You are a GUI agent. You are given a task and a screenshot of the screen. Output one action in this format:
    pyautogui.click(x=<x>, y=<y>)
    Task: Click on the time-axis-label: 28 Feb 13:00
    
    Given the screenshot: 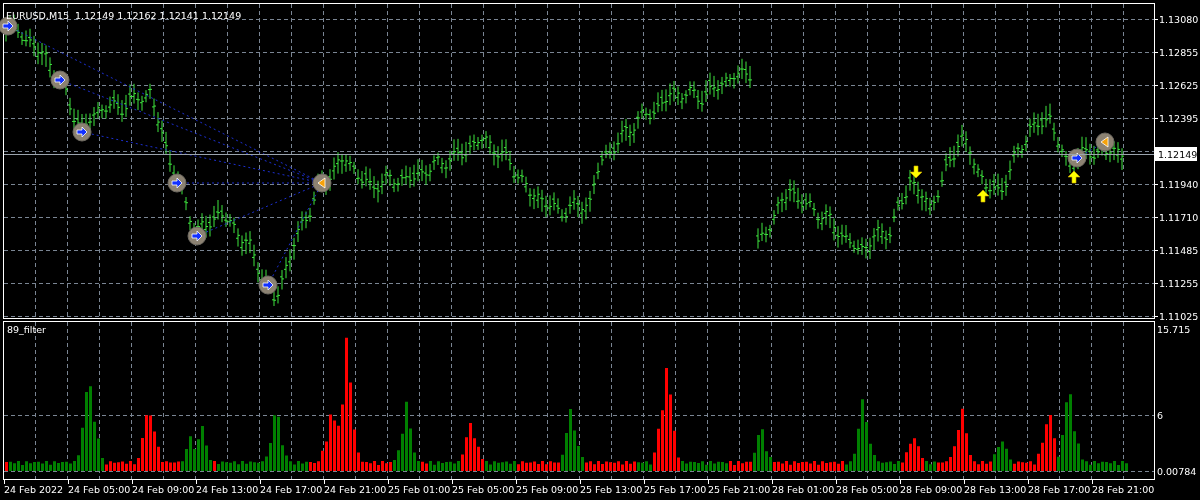 What is the action you would take?
    pyautogui.click(x=995, y=489)
    